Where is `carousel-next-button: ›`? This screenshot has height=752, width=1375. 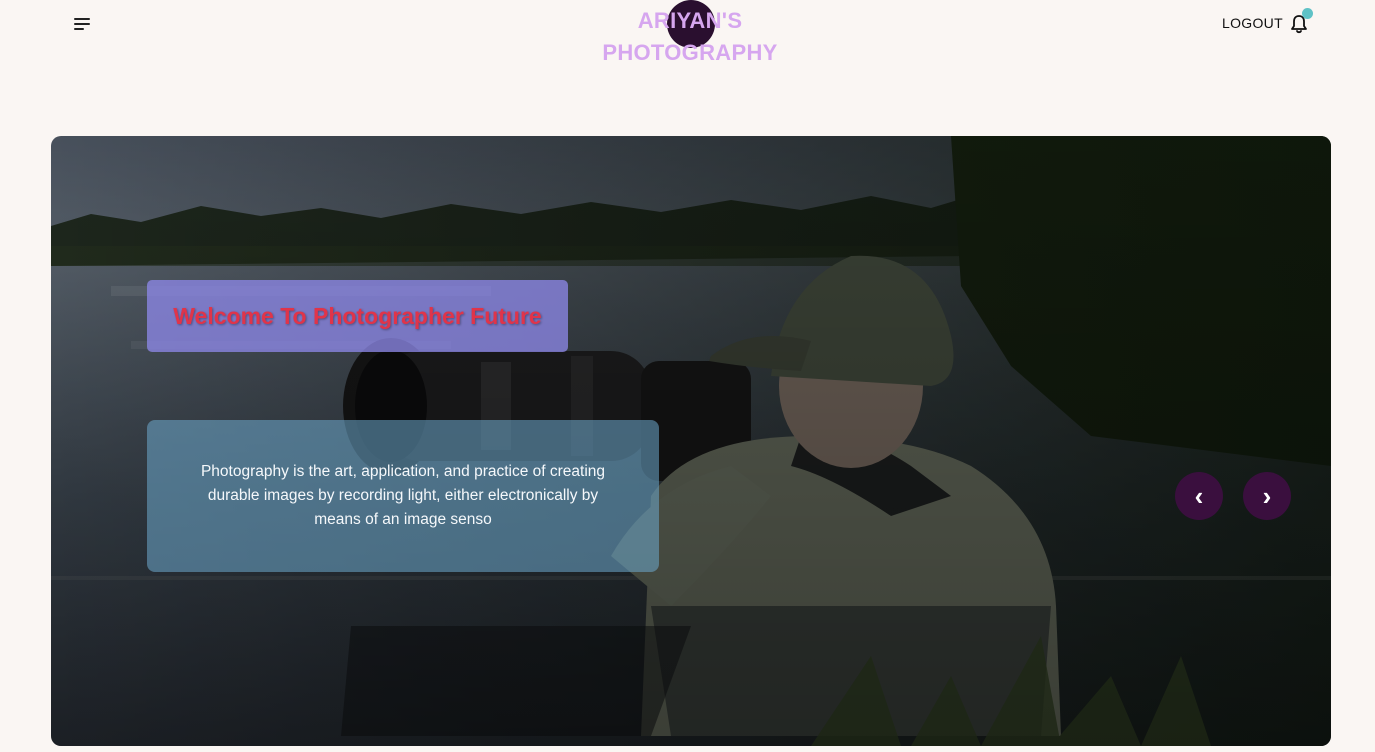 carousel-next-button: › is located at coordinates (1267, 496).